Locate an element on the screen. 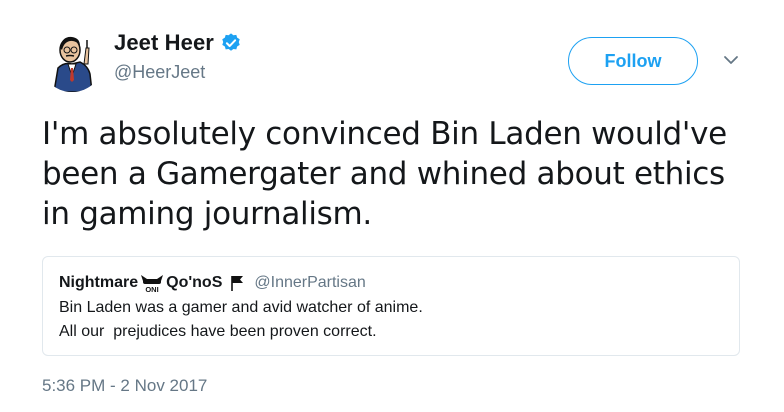 The height and width of the screenshot is (412, 784). avatar is located at coordinates (72, 60).